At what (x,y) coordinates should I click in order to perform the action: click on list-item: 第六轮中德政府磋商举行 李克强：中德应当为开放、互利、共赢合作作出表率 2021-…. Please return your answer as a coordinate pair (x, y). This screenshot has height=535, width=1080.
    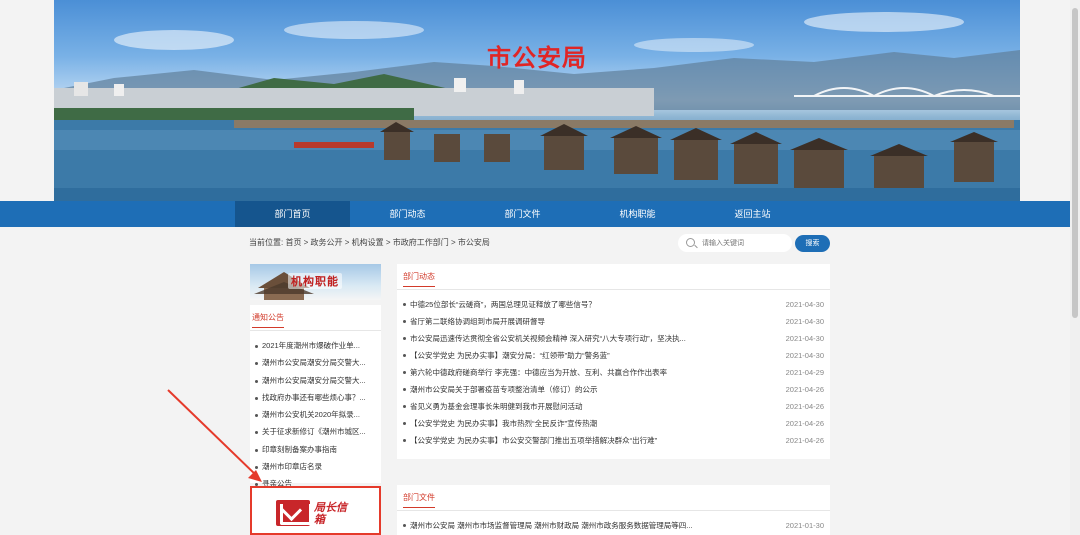
    Looking at the image, I should click on (613, 372).